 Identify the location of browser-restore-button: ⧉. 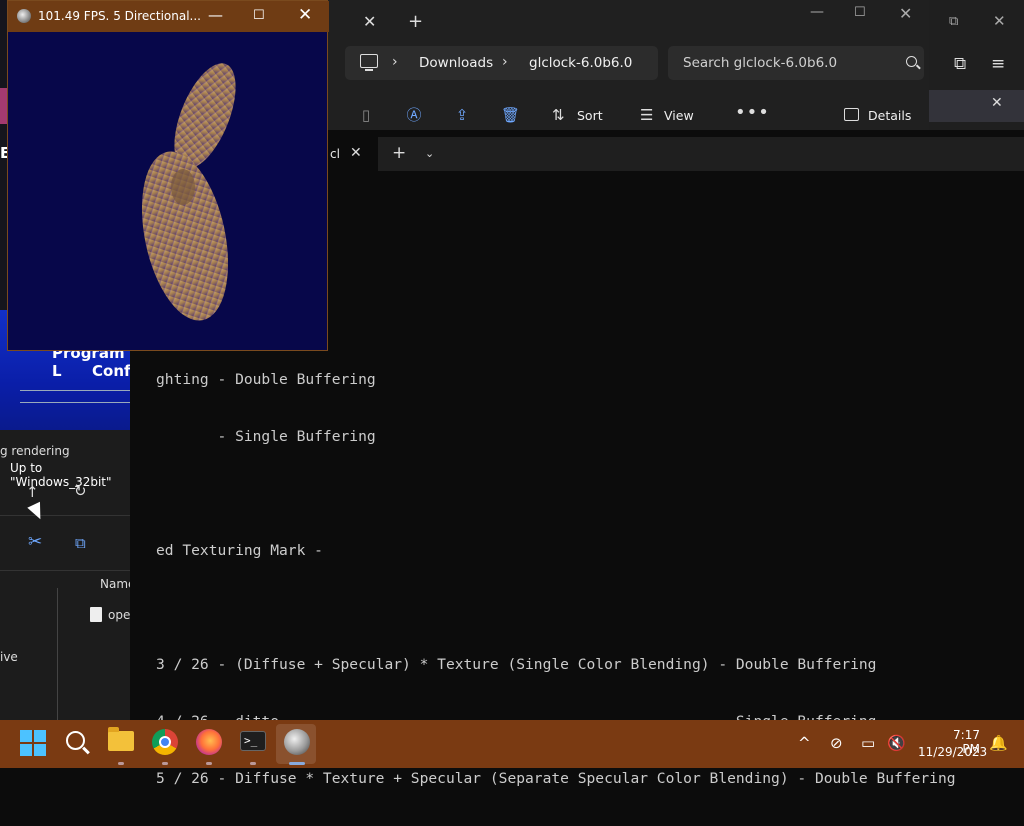
(953, 21).